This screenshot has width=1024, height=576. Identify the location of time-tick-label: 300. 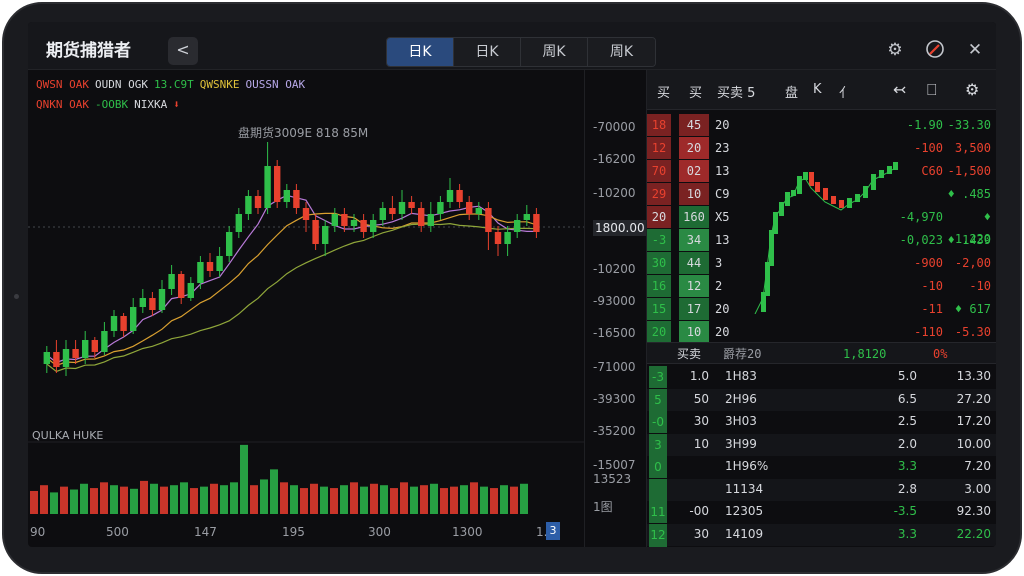
(379, 532).